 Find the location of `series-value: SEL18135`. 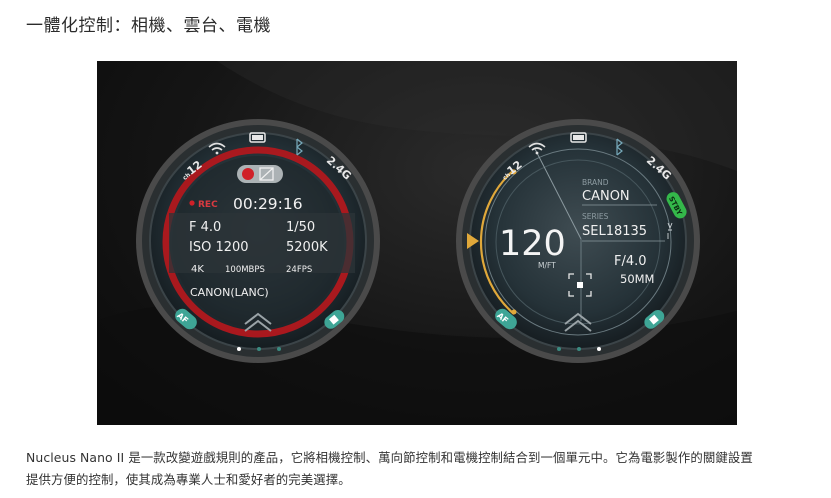

series-value: SEL18135 is located at coordinates (614, 231).